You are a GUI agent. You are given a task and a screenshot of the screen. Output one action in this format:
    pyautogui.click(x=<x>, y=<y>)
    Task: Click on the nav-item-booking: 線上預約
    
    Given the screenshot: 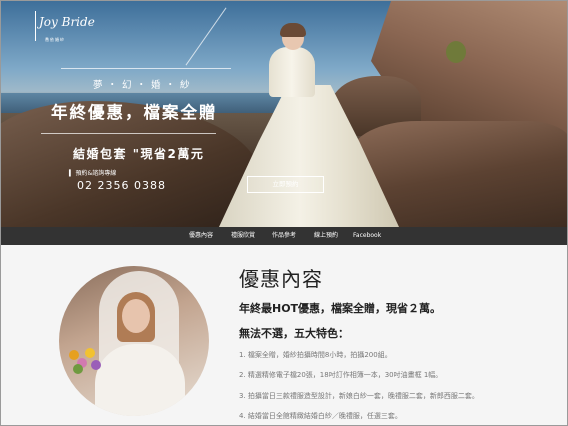 What is the action you would take?
    pyautogui.click(x=326, y=236)
    